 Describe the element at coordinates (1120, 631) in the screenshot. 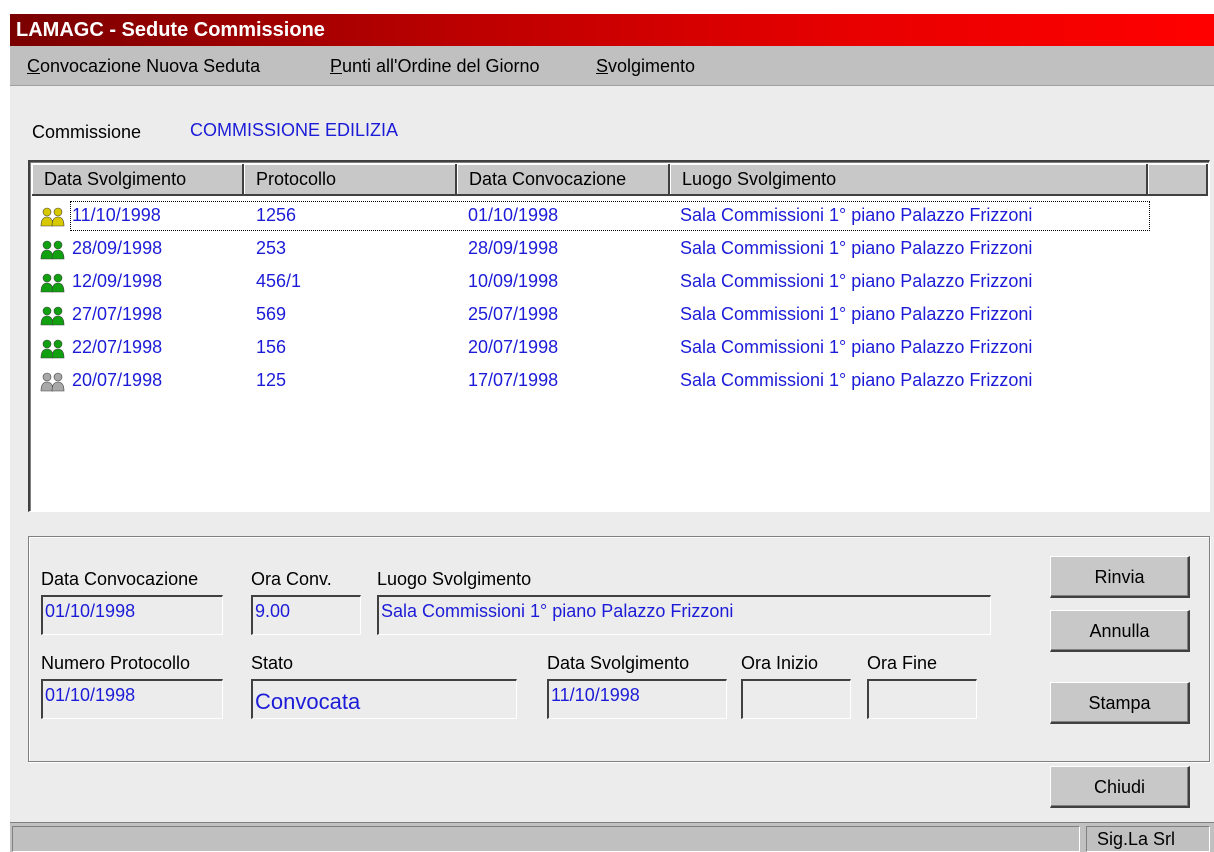

I see `annulla-button: Annulla` at that location.